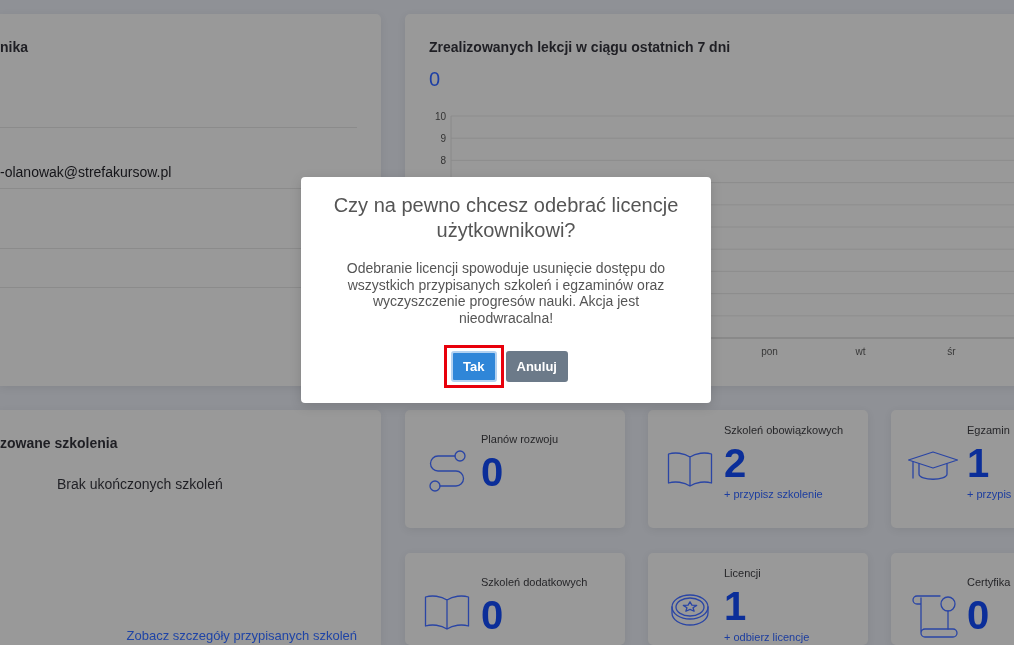 The width and height of the screenshot is (1014, 645). Describe the element at coordinates (59, 443) in the screenshot. I see `card-title: zowane szkolenia` at that location.